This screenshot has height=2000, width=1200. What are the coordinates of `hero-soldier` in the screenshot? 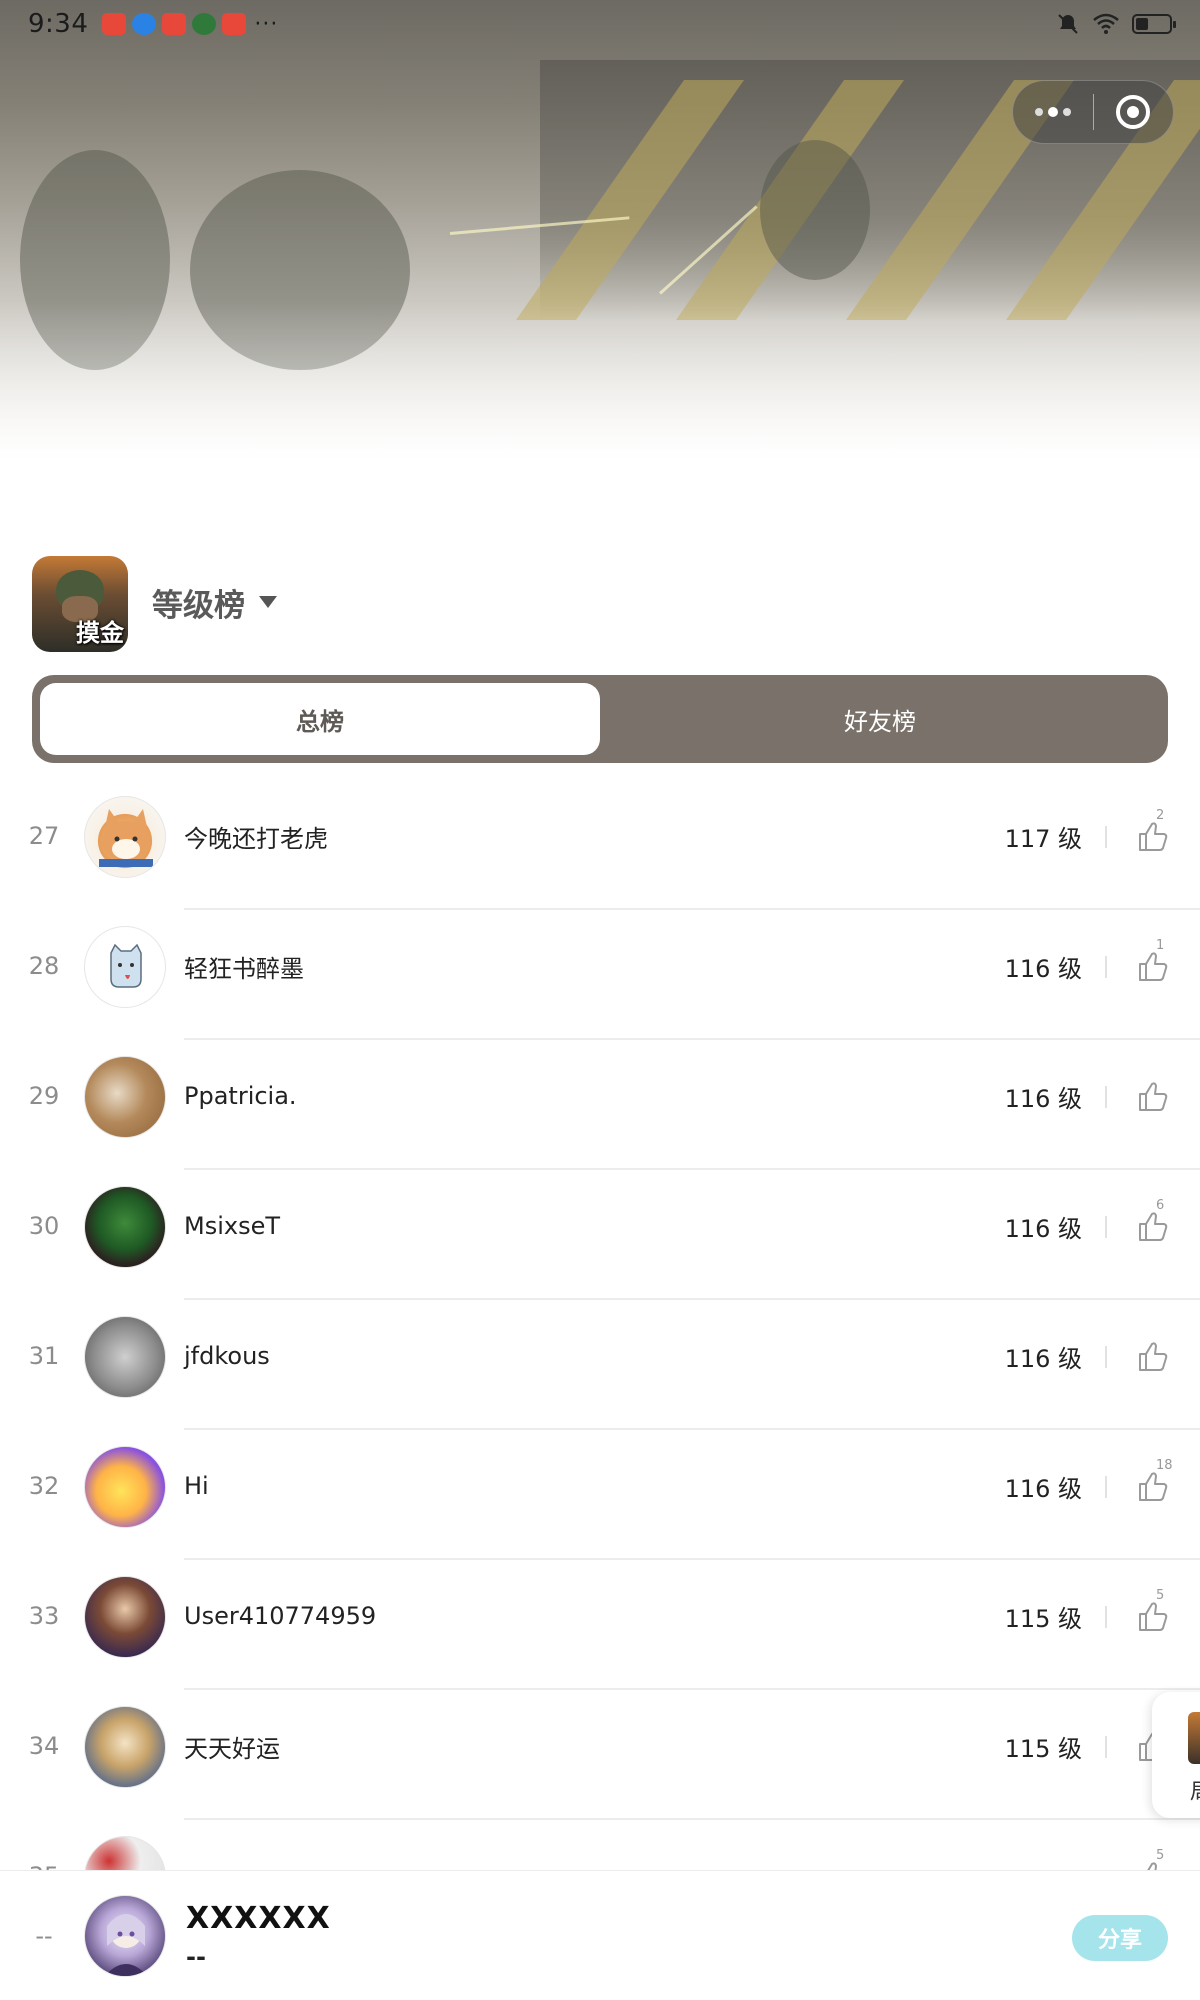 It's located at (815, 210).